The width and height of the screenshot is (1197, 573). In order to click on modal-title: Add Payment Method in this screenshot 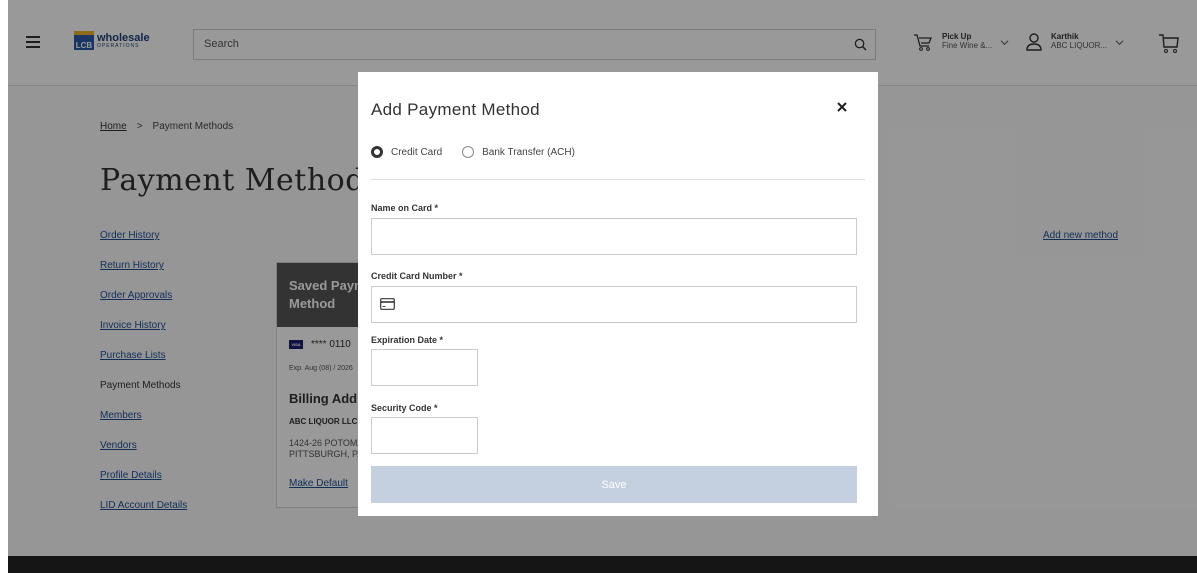, I will do `click(455, 109)`.